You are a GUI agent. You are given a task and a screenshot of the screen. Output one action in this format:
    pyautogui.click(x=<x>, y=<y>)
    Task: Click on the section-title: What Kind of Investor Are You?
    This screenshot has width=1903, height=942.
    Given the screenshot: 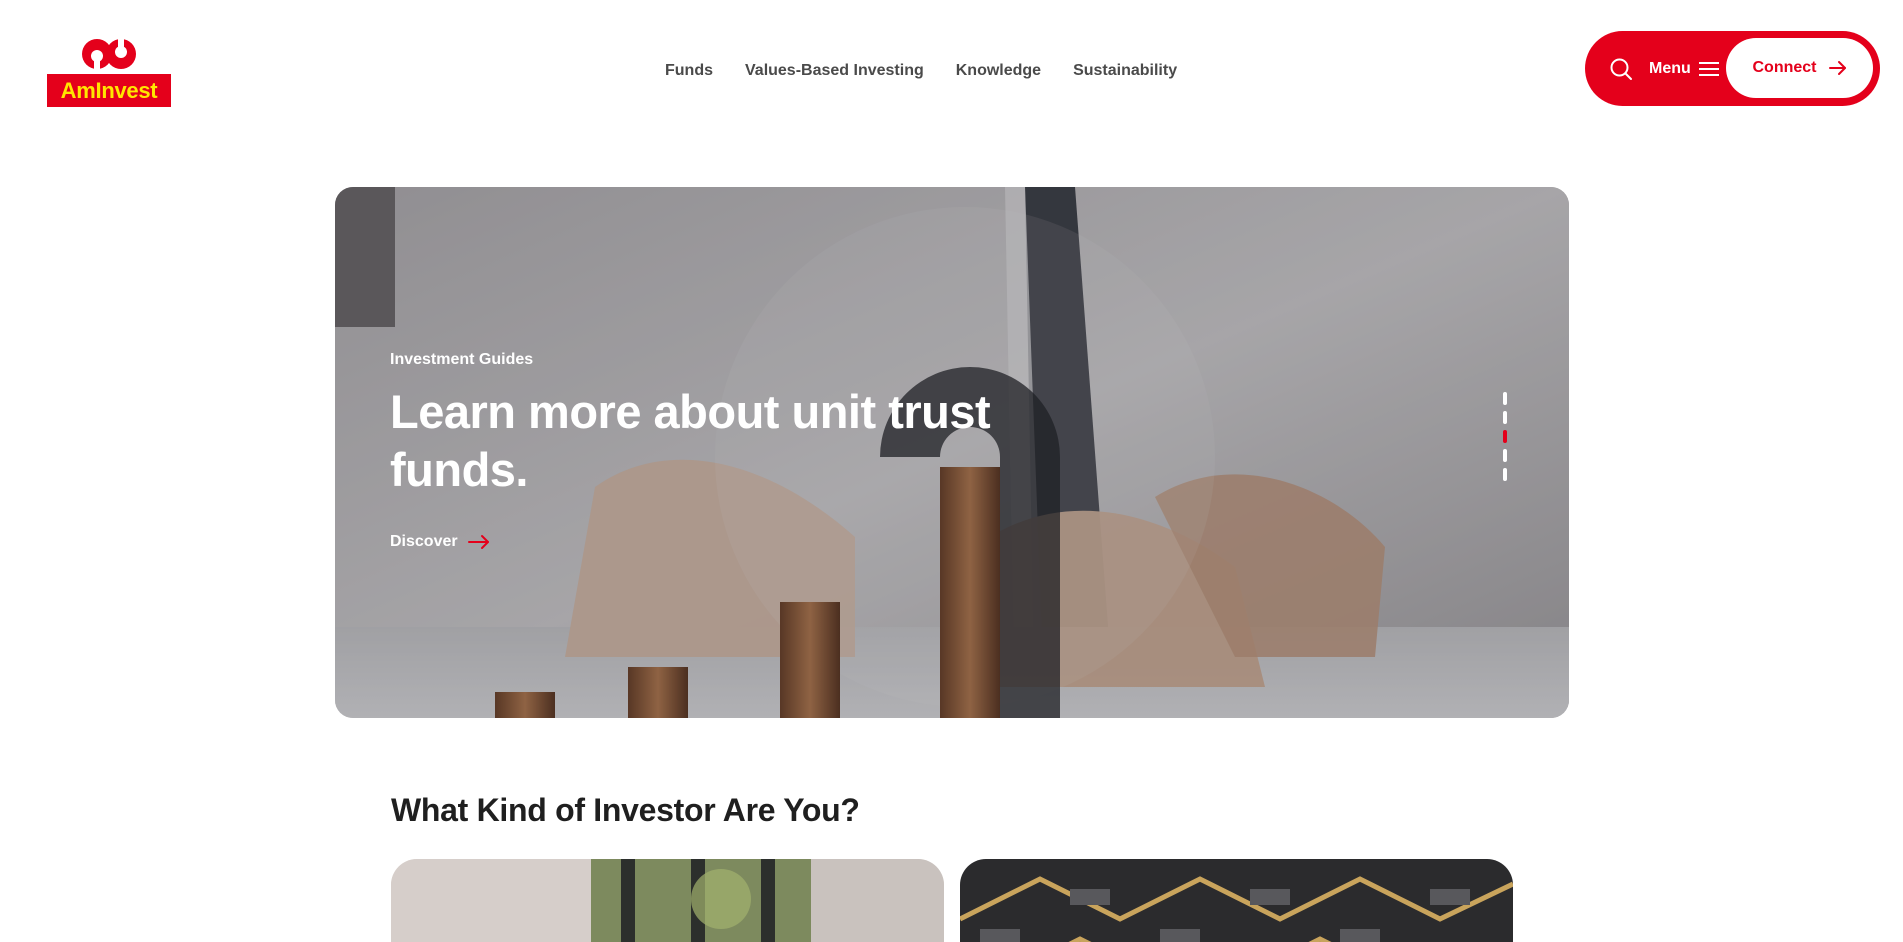 What is the action you would take?
    pyautogui.click(x=625, y=810)
    